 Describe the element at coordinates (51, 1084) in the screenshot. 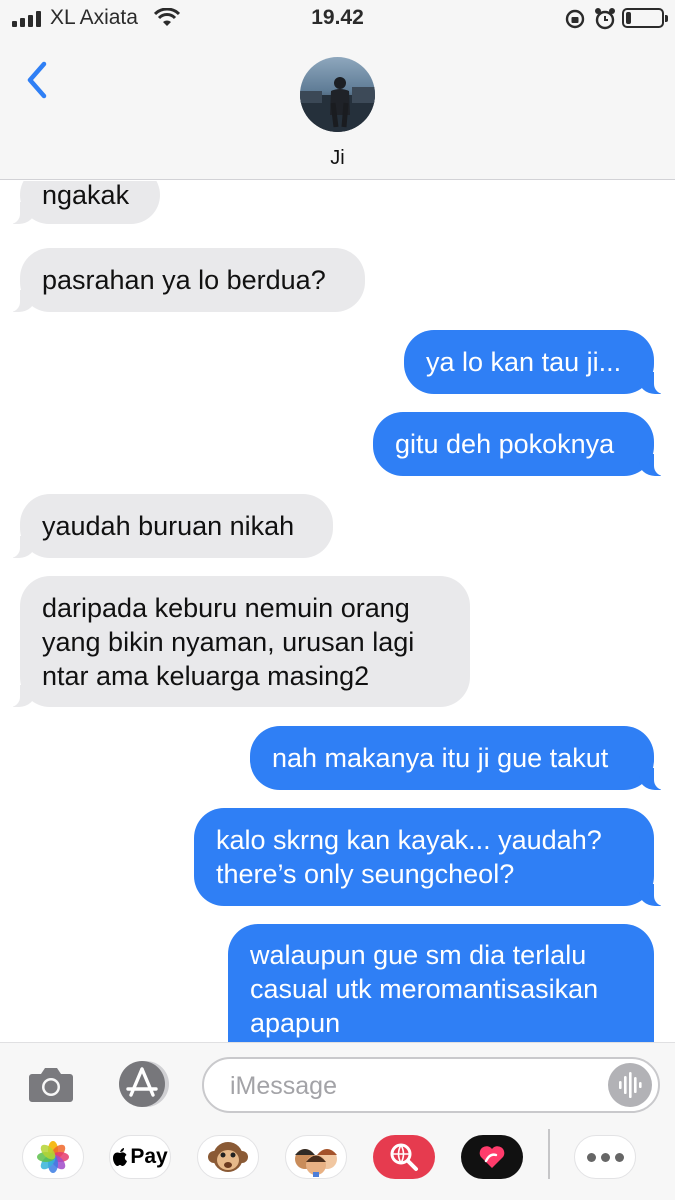

I see `camera-icon` at that location.